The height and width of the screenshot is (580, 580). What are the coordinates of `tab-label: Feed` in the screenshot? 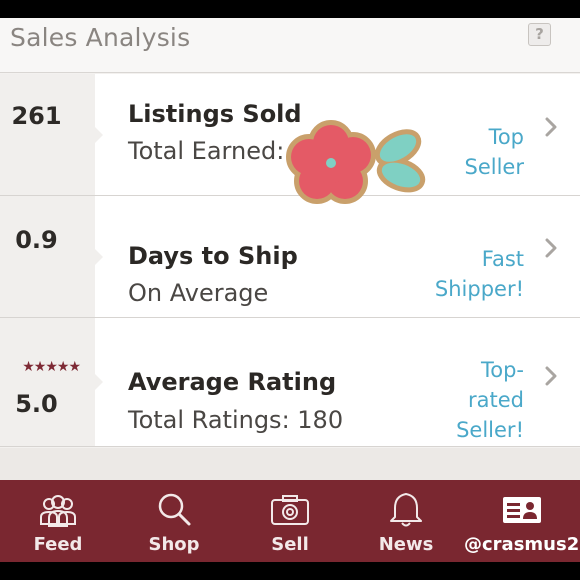 It's located at (58, 544).